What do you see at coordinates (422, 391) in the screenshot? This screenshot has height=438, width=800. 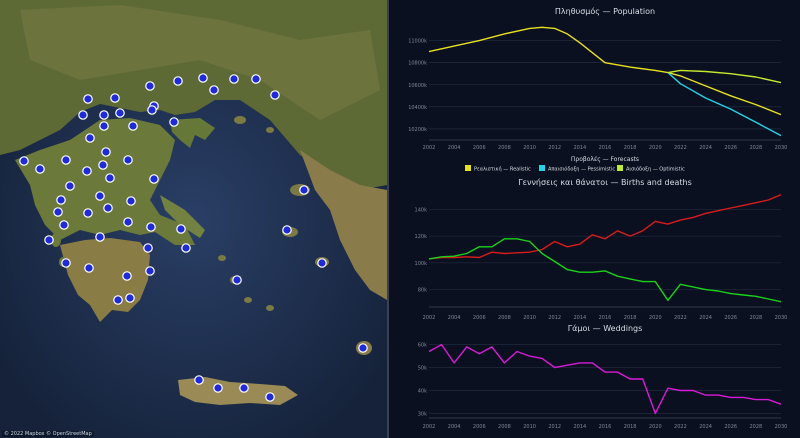 I see `y-tick-label: 40k` at bounding box center [422, 391].